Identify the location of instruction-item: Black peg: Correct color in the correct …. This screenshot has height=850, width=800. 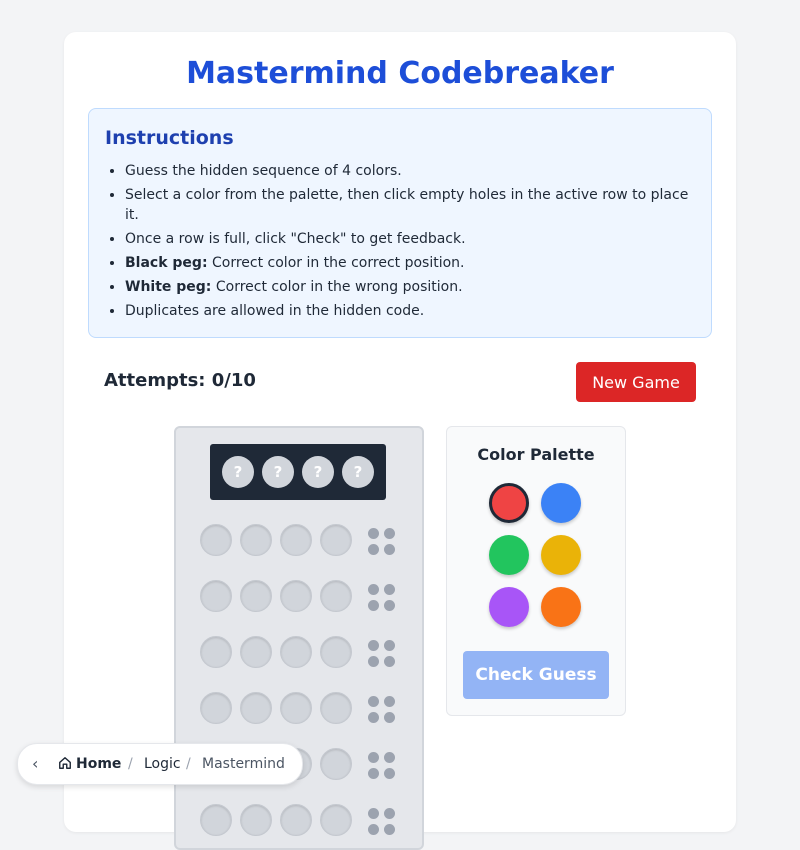
(415, 263).